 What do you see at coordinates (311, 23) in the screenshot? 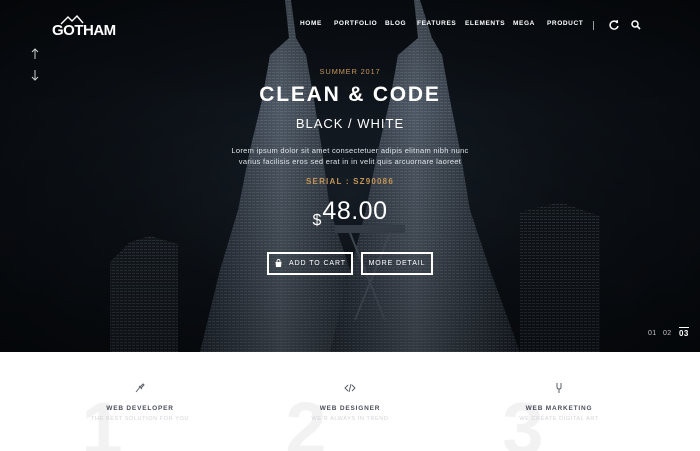
I see `nav-item-home: HOME` at bounding box center [311, 23].